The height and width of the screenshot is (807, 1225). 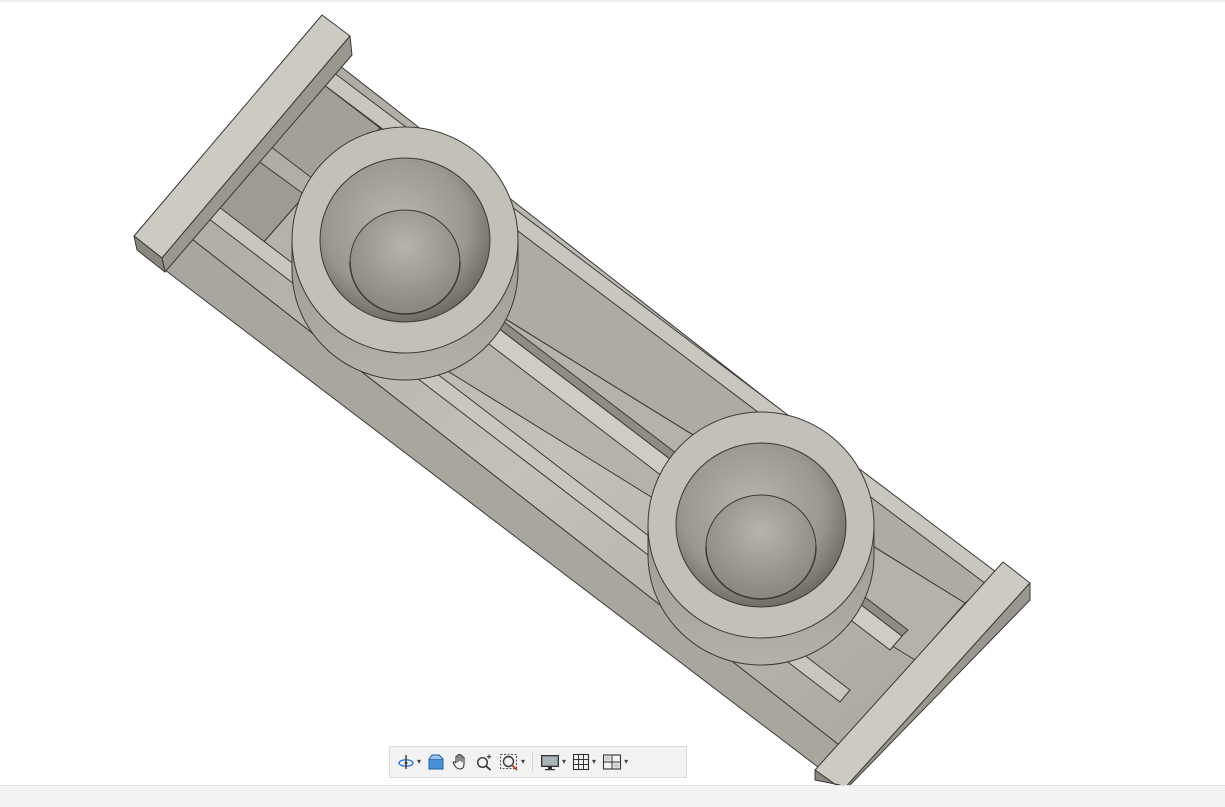 I want to click on grid-dropdown-caret: ▾, so click(x=594, y=762).